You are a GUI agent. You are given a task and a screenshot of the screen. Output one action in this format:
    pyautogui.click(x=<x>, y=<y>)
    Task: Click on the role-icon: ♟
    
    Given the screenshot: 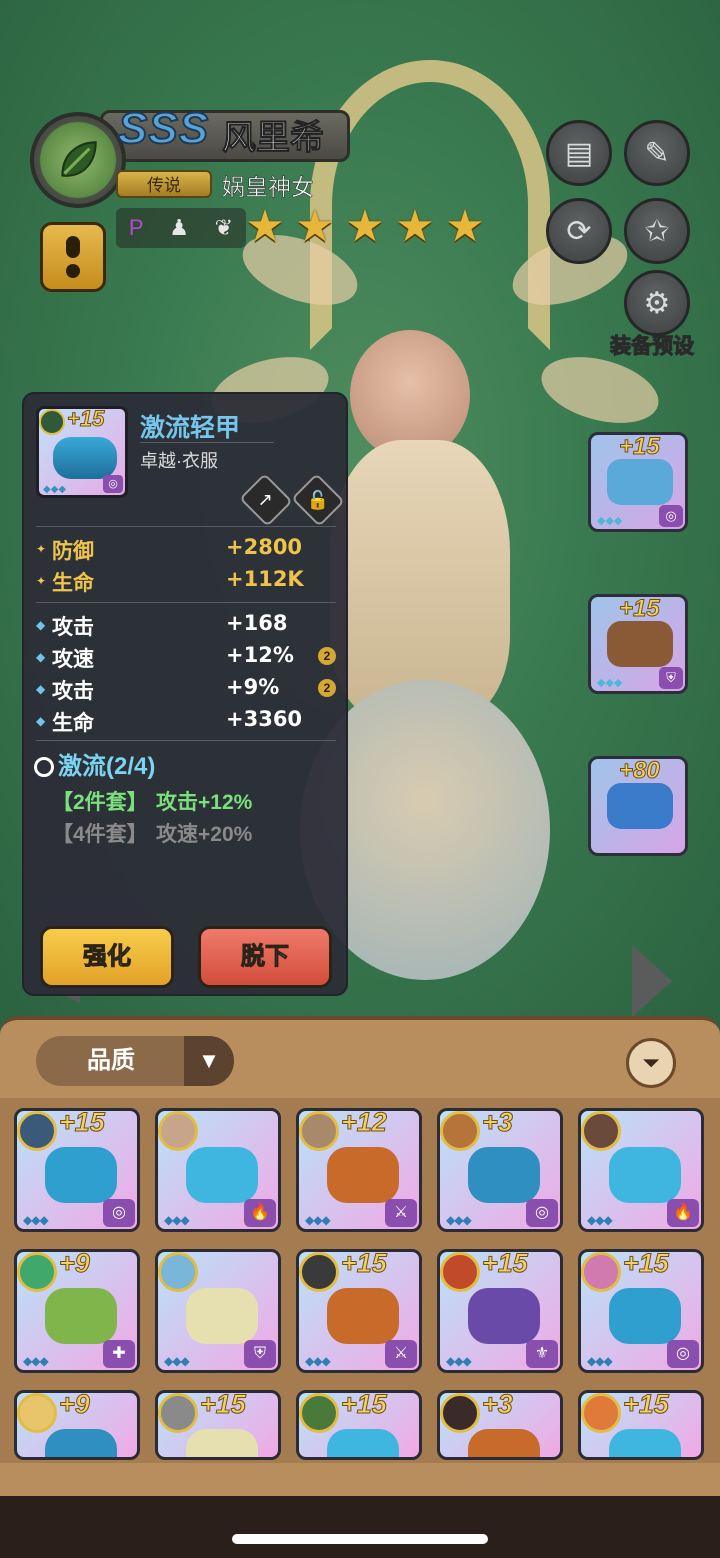 What is the action you would take?
    pyautogui.click(x=179, y=227)
    